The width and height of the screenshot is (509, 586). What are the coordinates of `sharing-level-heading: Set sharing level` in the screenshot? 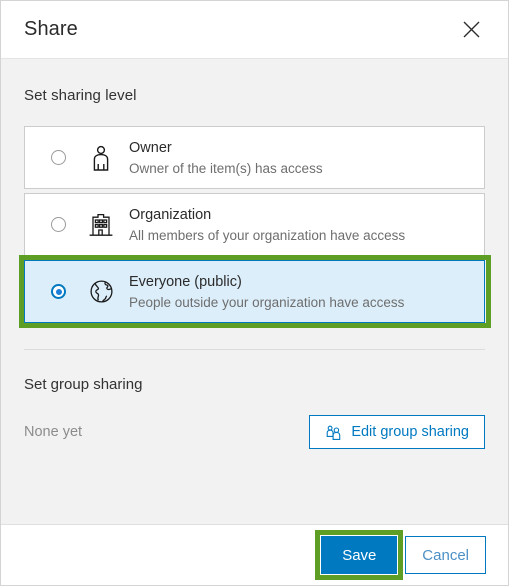 It's located at (80, 95).